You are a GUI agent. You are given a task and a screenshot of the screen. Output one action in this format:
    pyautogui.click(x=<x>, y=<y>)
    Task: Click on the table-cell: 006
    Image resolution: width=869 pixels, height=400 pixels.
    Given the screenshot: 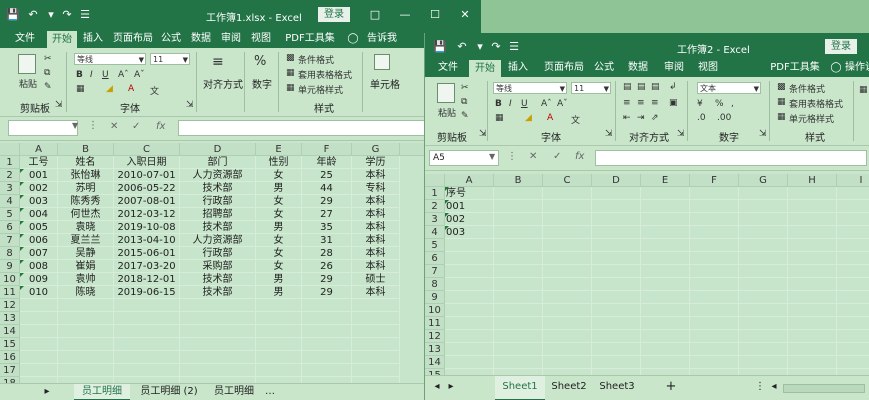 What is the action you would take?
    pyautogui.click(x=39, y=240)
    